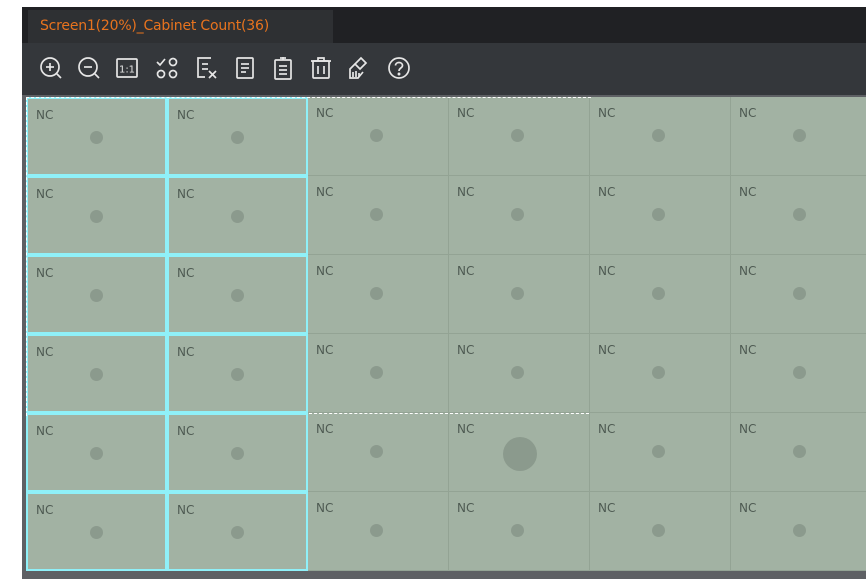 This screenshot has width=866, height=579. I want to click on actual-size-button: 1:1, so click(127, 68).